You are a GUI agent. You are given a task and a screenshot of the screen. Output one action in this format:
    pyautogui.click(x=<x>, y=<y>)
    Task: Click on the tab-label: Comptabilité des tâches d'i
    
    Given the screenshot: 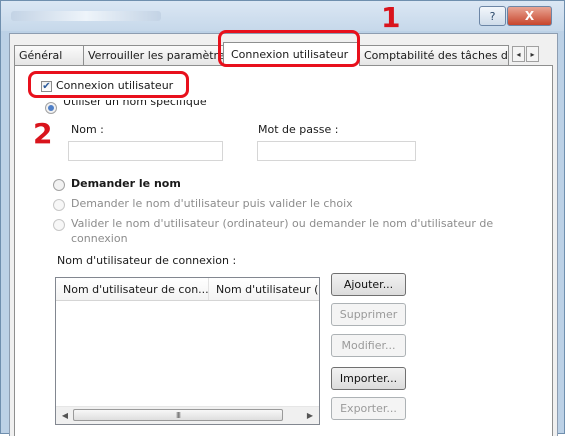 What is the action you would take?
    pyautogui.click(x=436, y=55)
    